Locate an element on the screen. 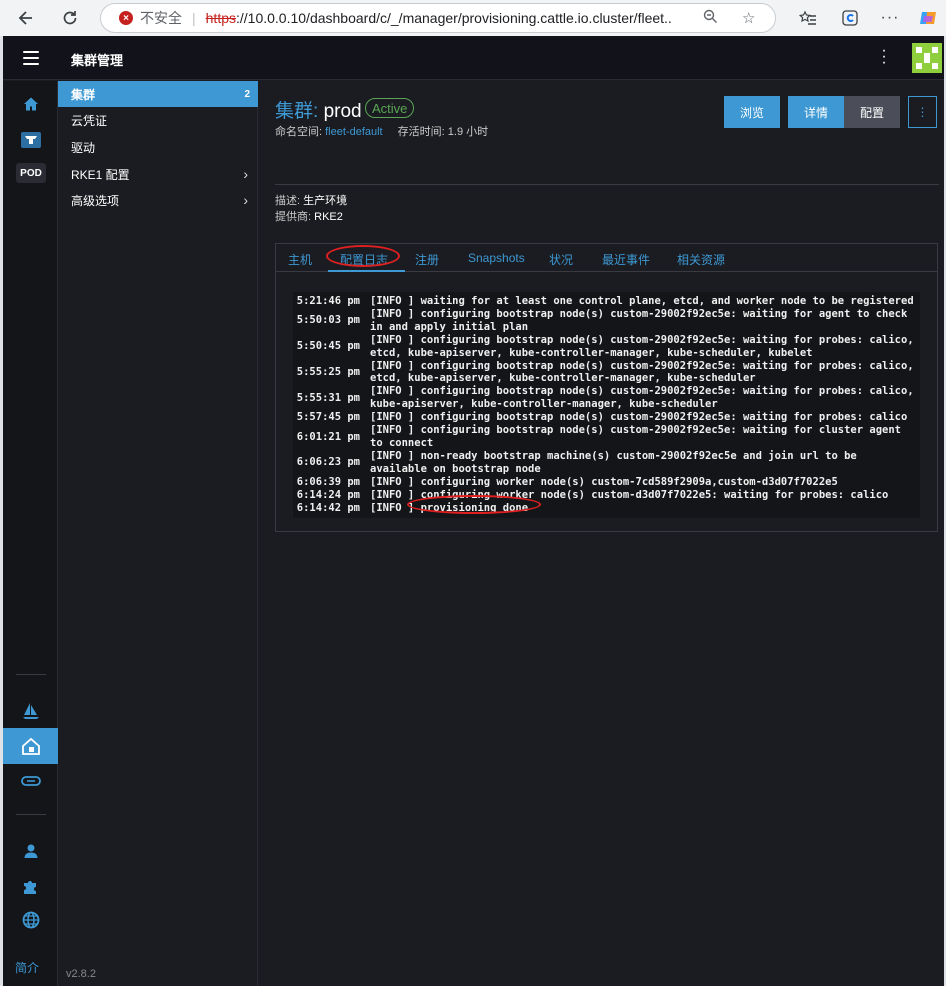 This screenshot has height=986, width=946. cluster-title-prefix: 集群: is located at coordinates (297, 111).